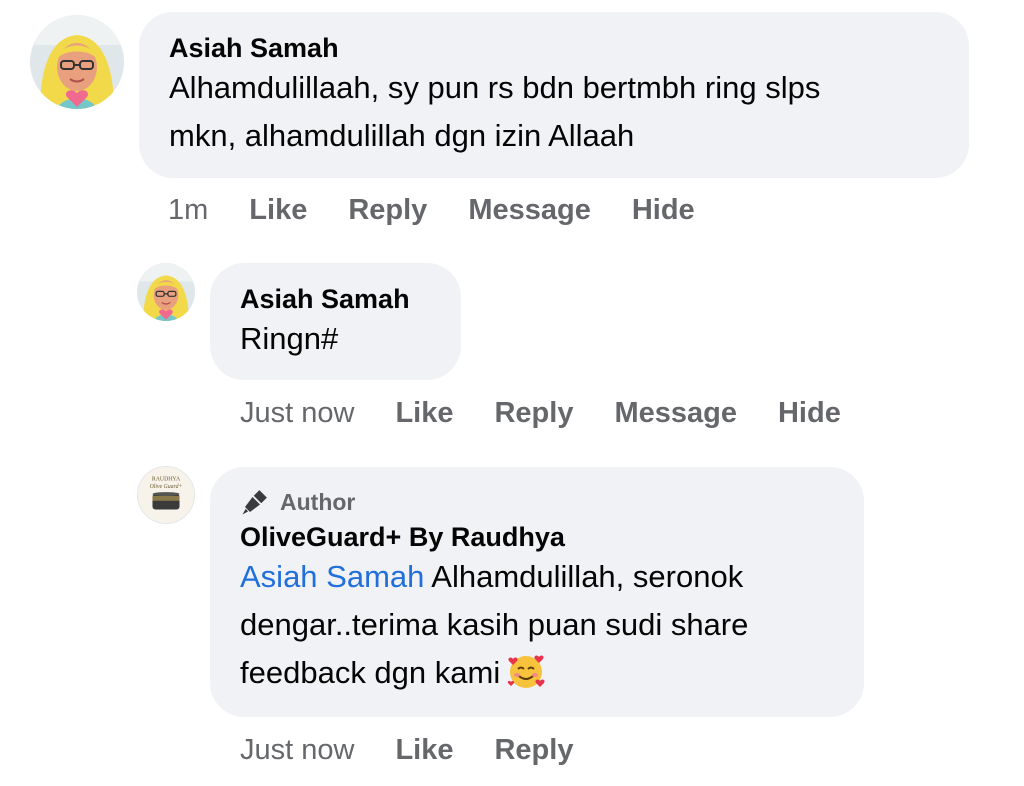 The image size is (1024, 786). Describe the element at coordinates (332, 576) in the screenshot. I see `mention-link: Asiah Samah` at that location.